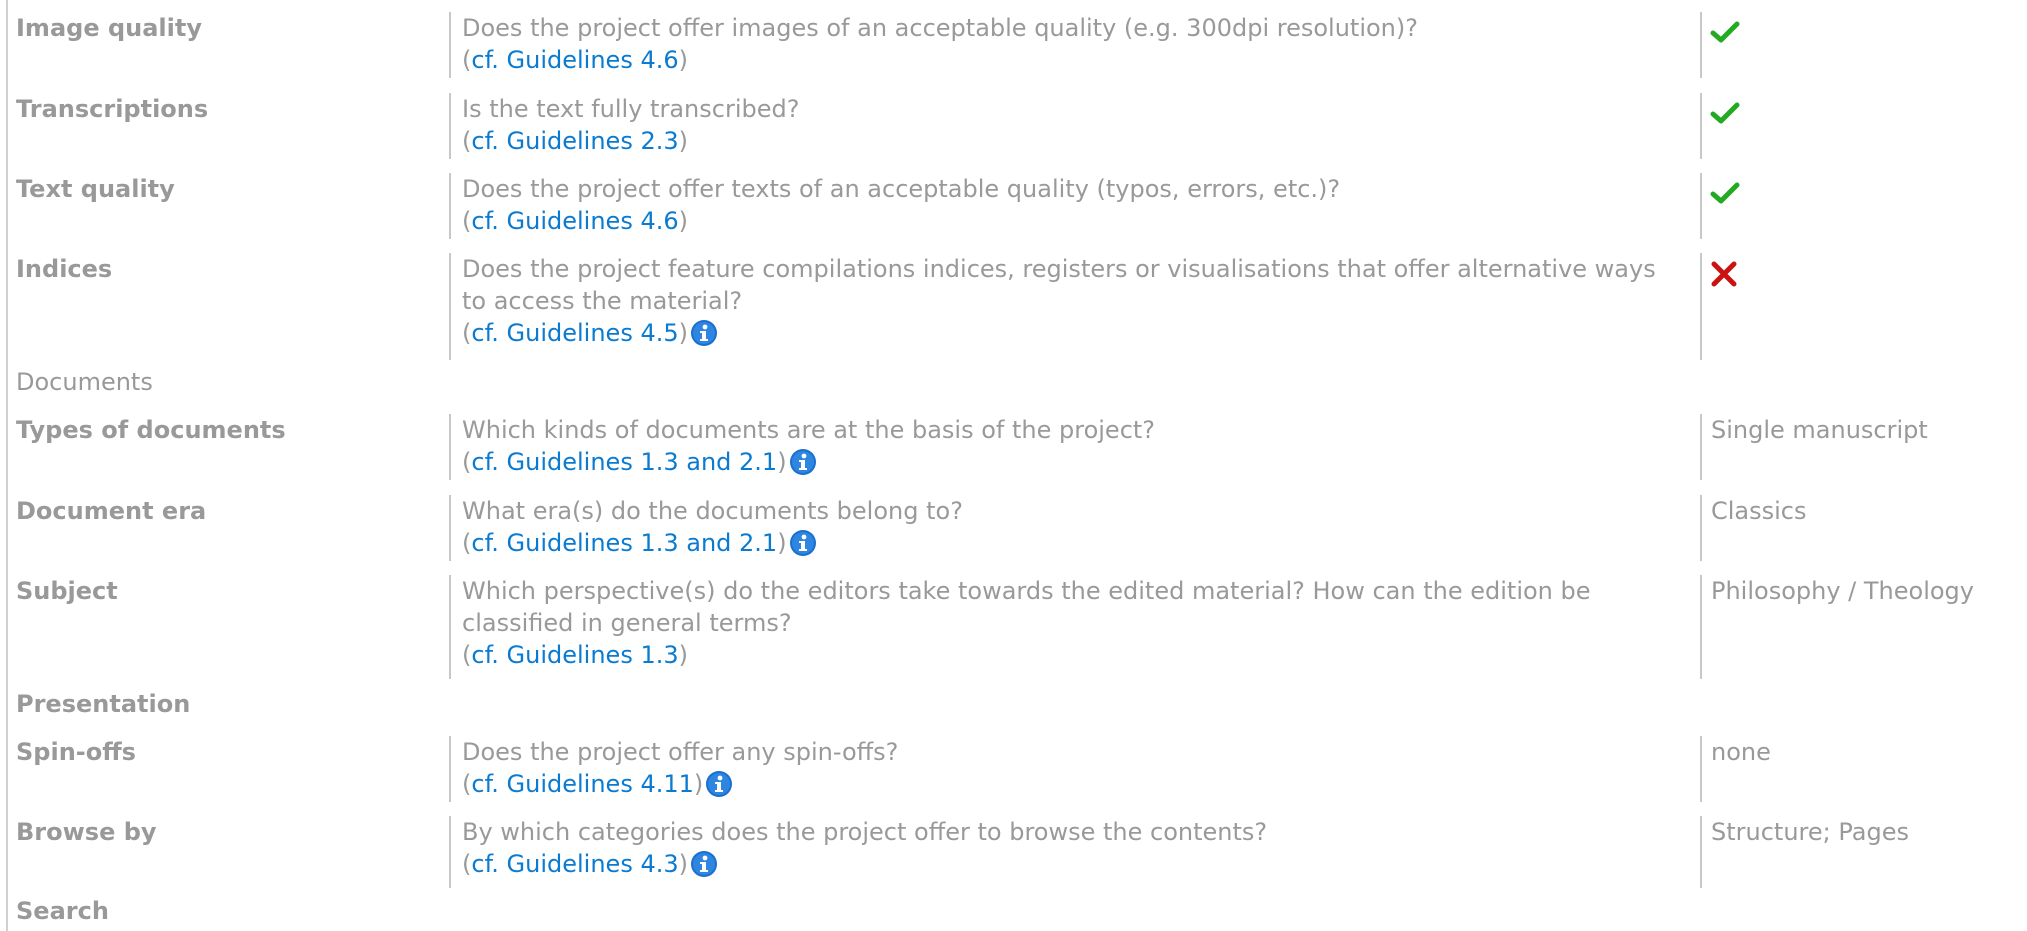 The image size is (2027, 931). What do you see at coordinates (627, 623) in the screenshot?
I see `question-text-line2: classified in general terms?` at bounding box center [627, 623].